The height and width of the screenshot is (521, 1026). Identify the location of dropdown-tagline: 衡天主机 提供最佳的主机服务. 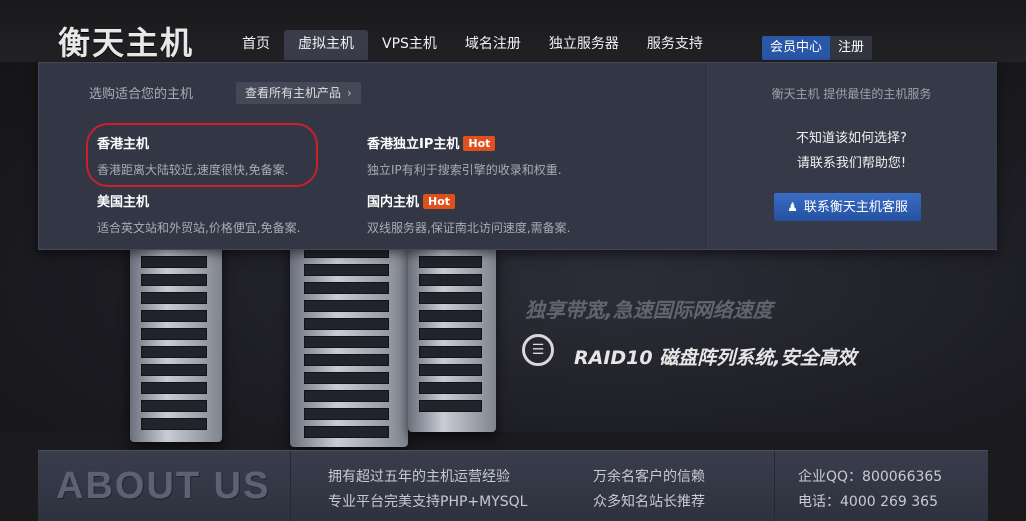
(851, 94).